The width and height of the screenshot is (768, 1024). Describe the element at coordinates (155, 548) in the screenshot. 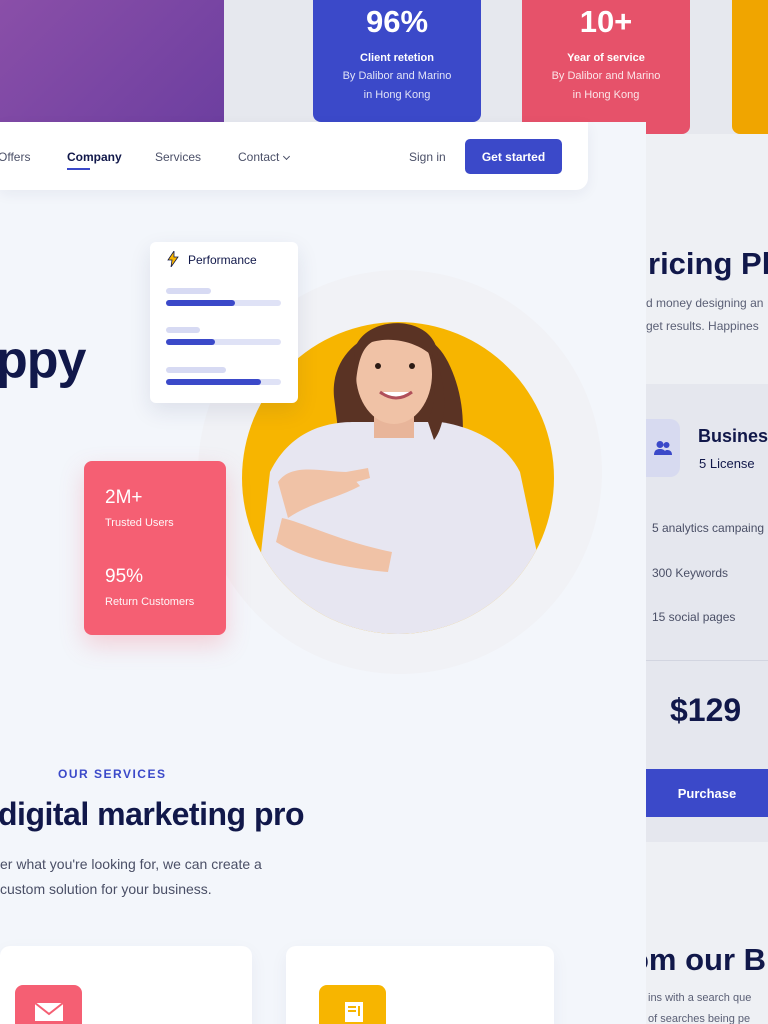

I see `users-stats-card: 2M+ Trusted Users 95% Return Customers` at that location.